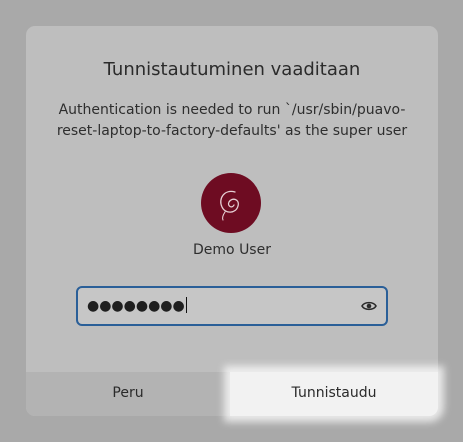  I want to click on authenticate-button: Tunnistaudu, so click(334, 394).